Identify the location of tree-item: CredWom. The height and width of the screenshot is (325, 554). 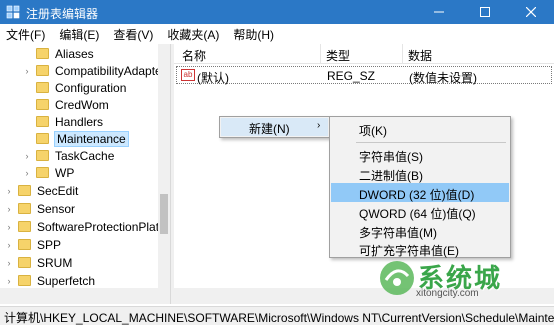
(65, 104).